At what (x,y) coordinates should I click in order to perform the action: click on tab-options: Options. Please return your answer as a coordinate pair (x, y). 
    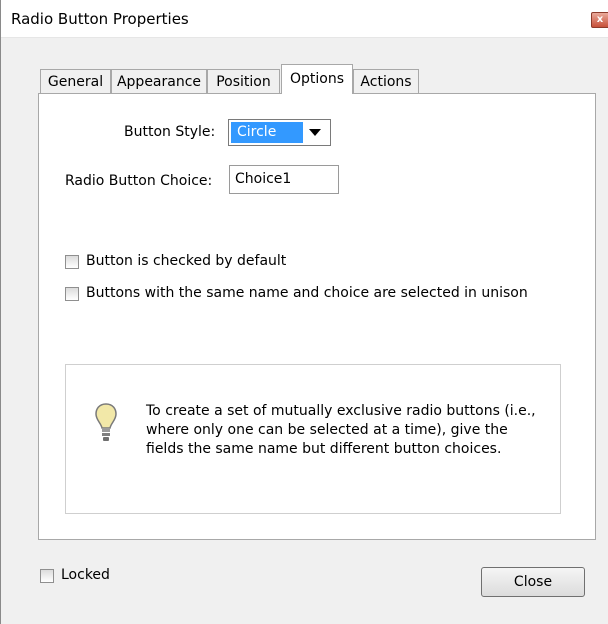
    Looking at the image, I should click on (317, 79).